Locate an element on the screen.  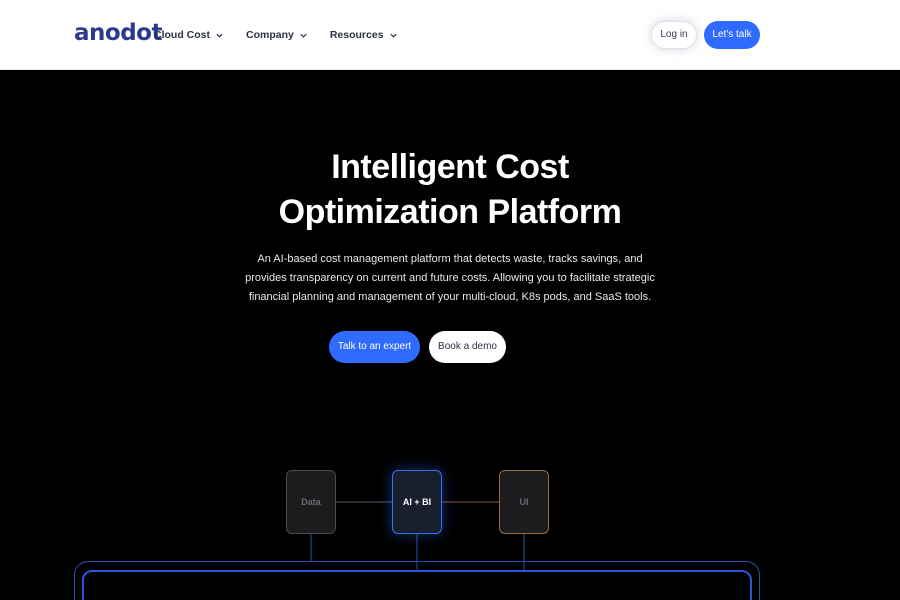
platform-frame-inner is located at coordinates (417, 585).